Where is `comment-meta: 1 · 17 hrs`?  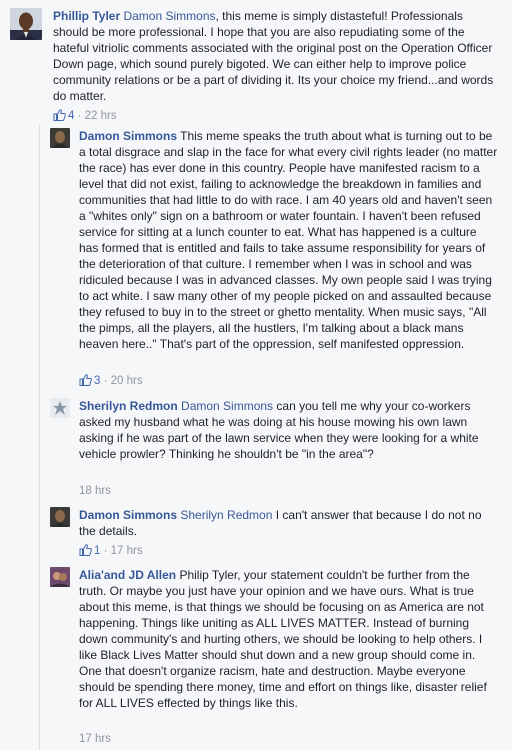
comment-meta: 1 · 17 hrs is located at coordinates (111, 552).